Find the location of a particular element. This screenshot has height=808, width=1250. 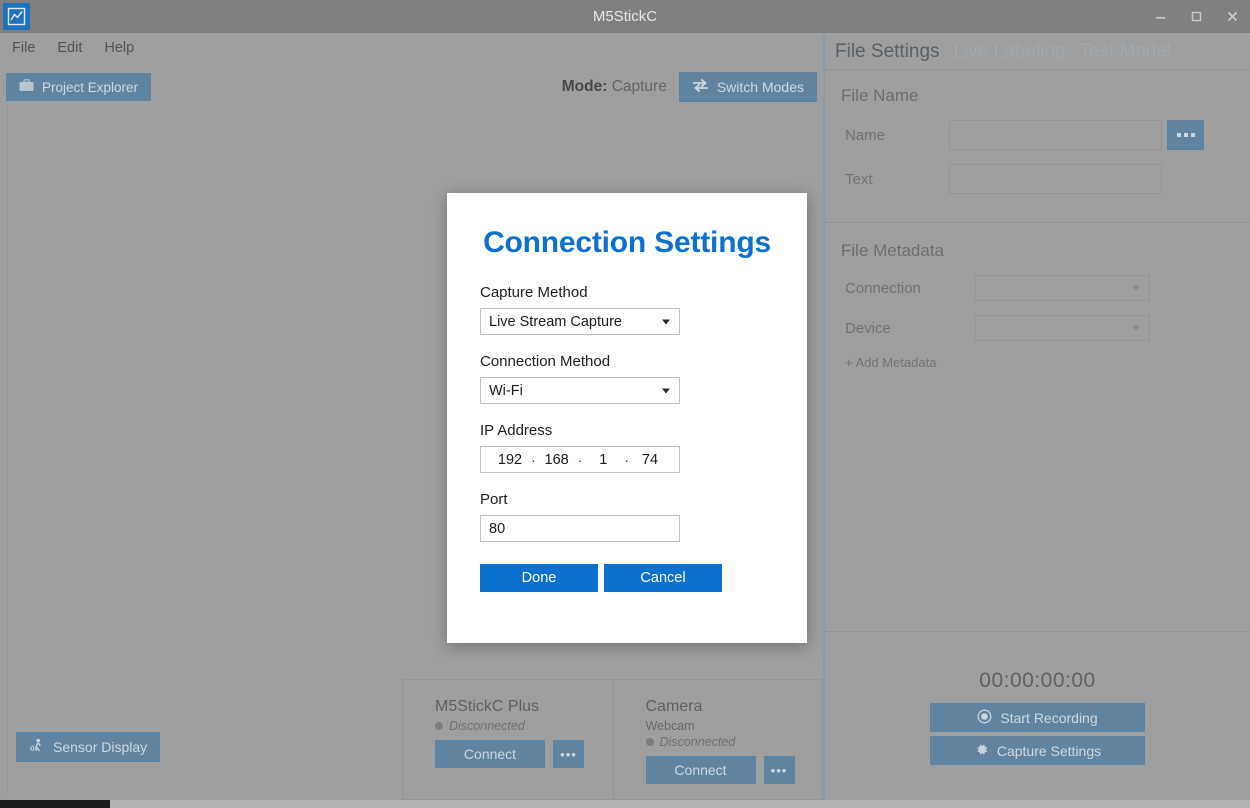

connection-method-value: Wi-Fi is located at coordinates (506, 390).